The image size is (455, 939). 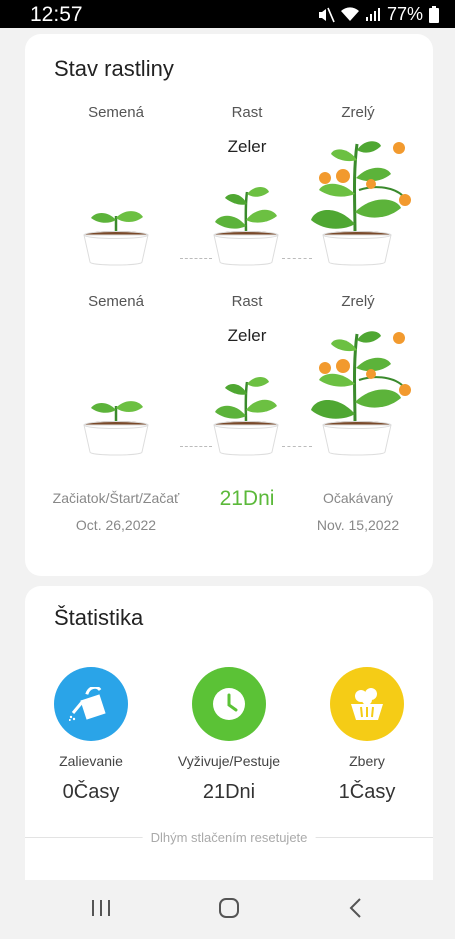 What do you see at coordinates (227, 14) in the screenshot?
I see `status-bar: 12:57 77%` at bounding box center [227, 14].